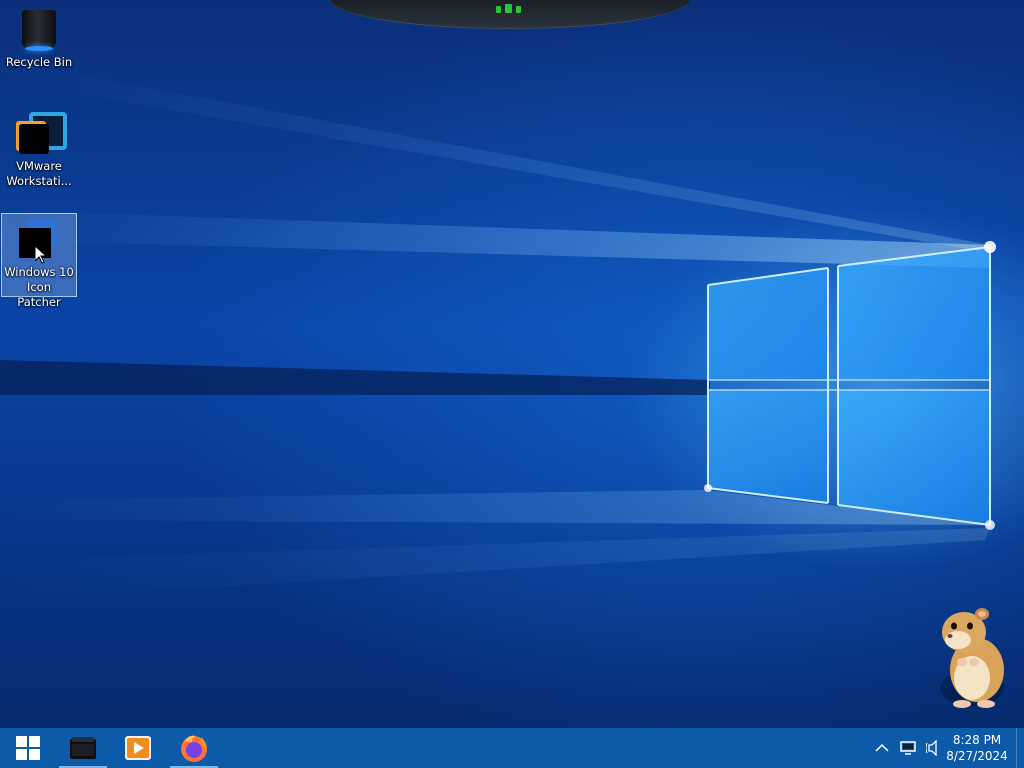 The image size is (1024, 768). Describe the element at coordinates (512, 748) in the screenshot. I see `taskbar: 8:28 PM 8/27/2024` at that location.